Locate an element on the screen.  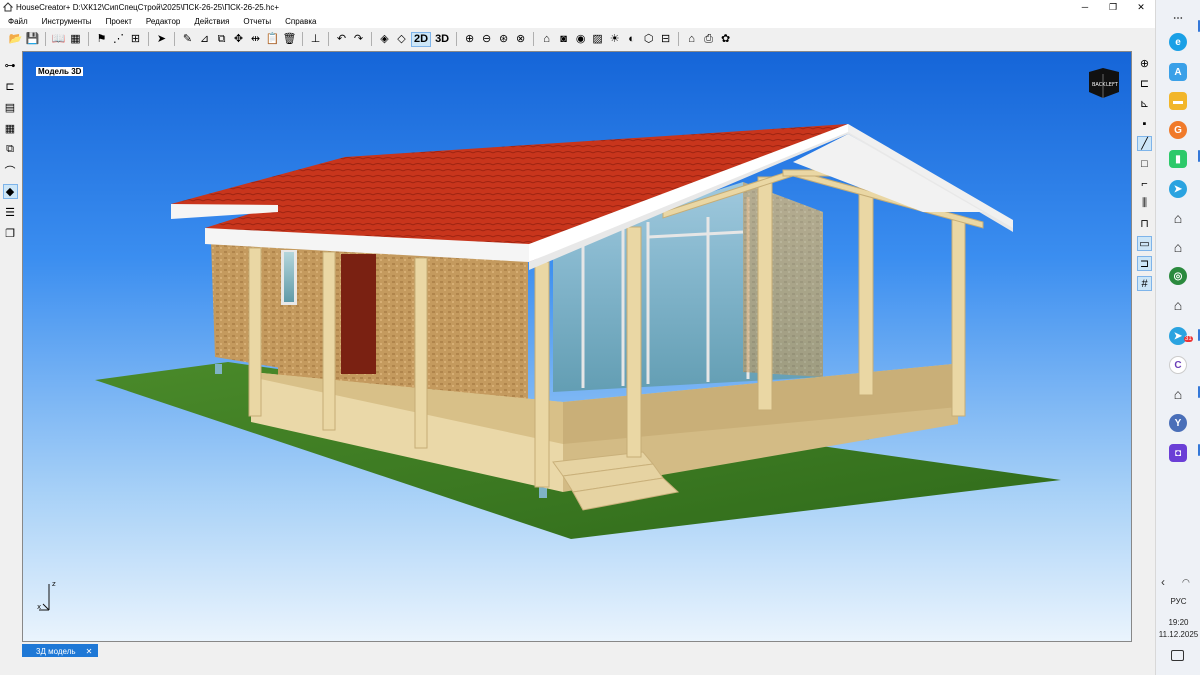
delete-icon: 🗑 is located at coordinates (289, 39).